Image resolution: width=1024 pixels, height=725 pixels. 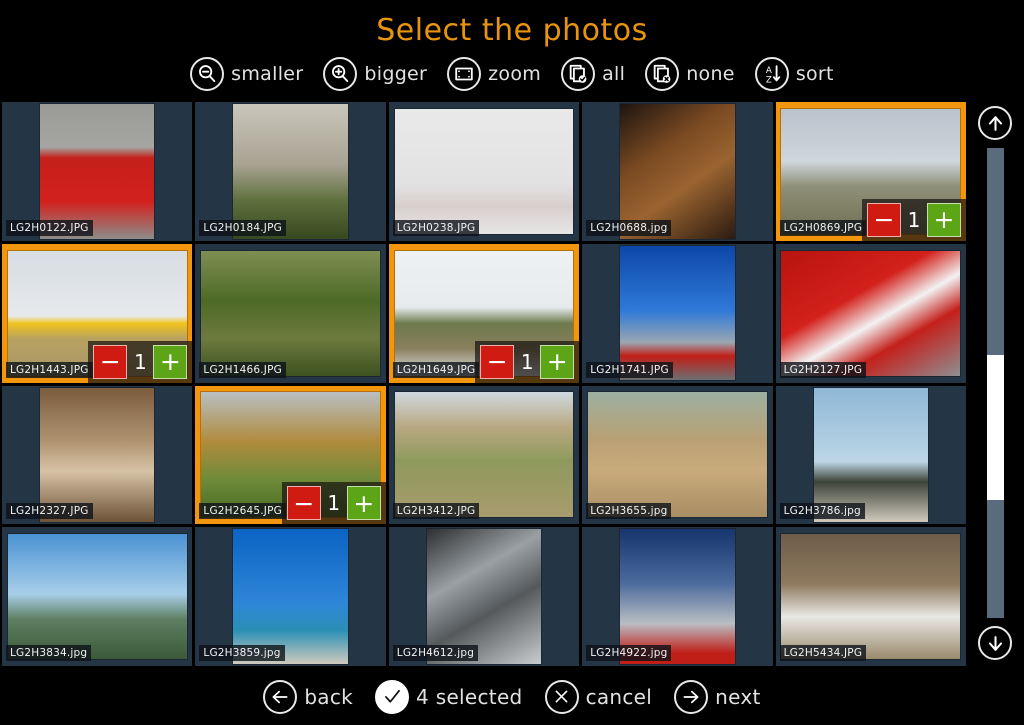 What do you see at coordinates (690, 74) in the screenshot?
I see `toolbar-item-none: none` at bounding box center [690, 74].